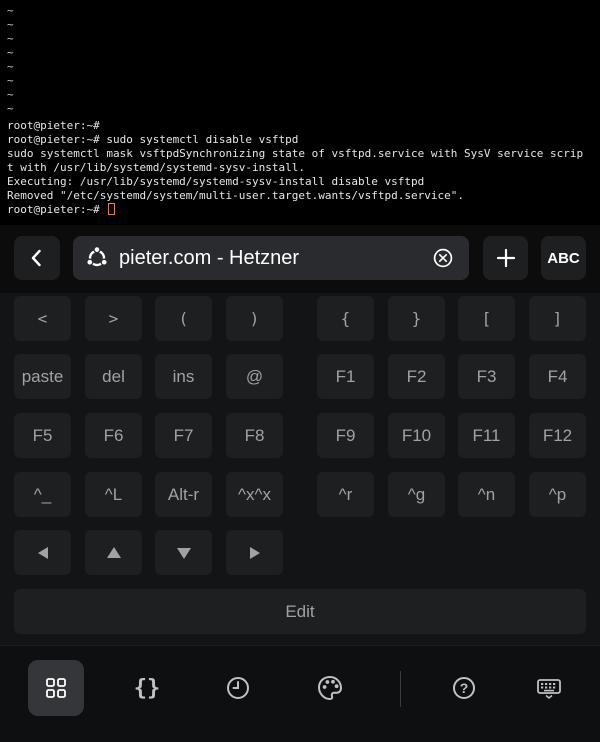 The height and width of the screenshot is (742, 600). What do you see at coordinates (42, 318) in the screenshot?
I see `key-less-than: <` at bounding box center [42, 318].